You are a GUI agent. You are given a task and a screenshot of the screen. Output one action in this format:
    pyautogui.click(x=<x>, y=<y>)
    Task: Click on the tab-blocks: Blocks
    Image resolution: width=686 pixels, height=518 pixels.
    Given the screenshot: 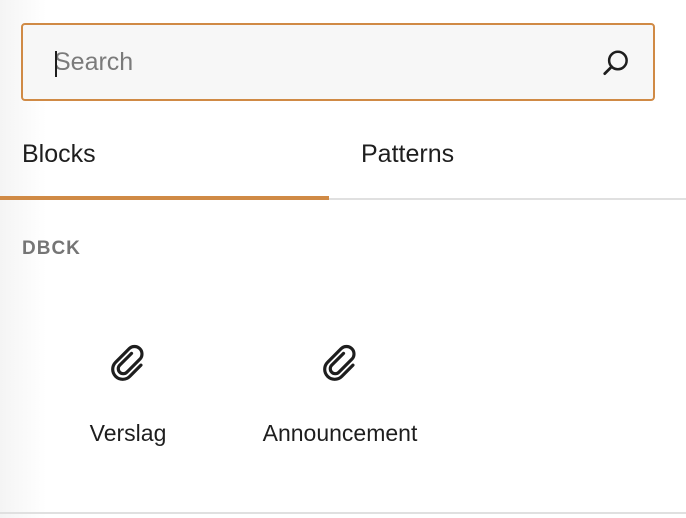 What is the action you would take?
    pyautogui.click(x=59, y=154)
    